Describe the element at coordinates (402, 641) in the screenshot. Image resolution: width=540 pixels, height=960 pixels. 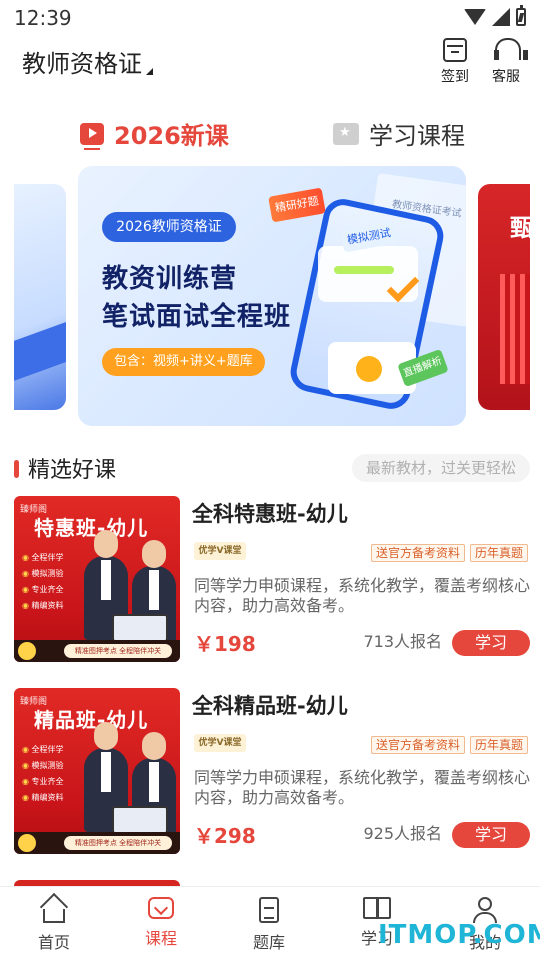
I see `course-signup-count: 713人报名` at that location.